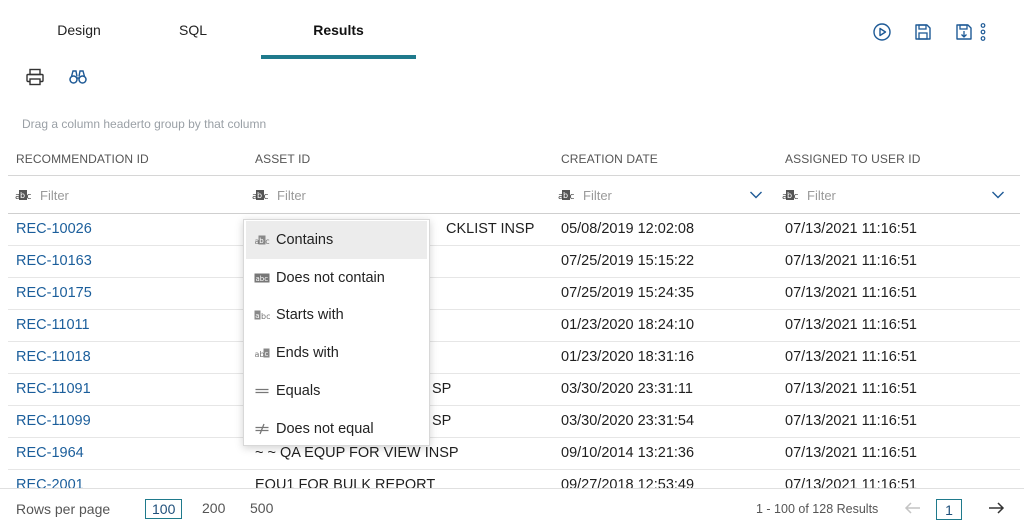 The image size is (1024, 526). What do you see at coordinates (882, 32) in the screenshot?
I see `run-icon` at bounding box center [882, 32].